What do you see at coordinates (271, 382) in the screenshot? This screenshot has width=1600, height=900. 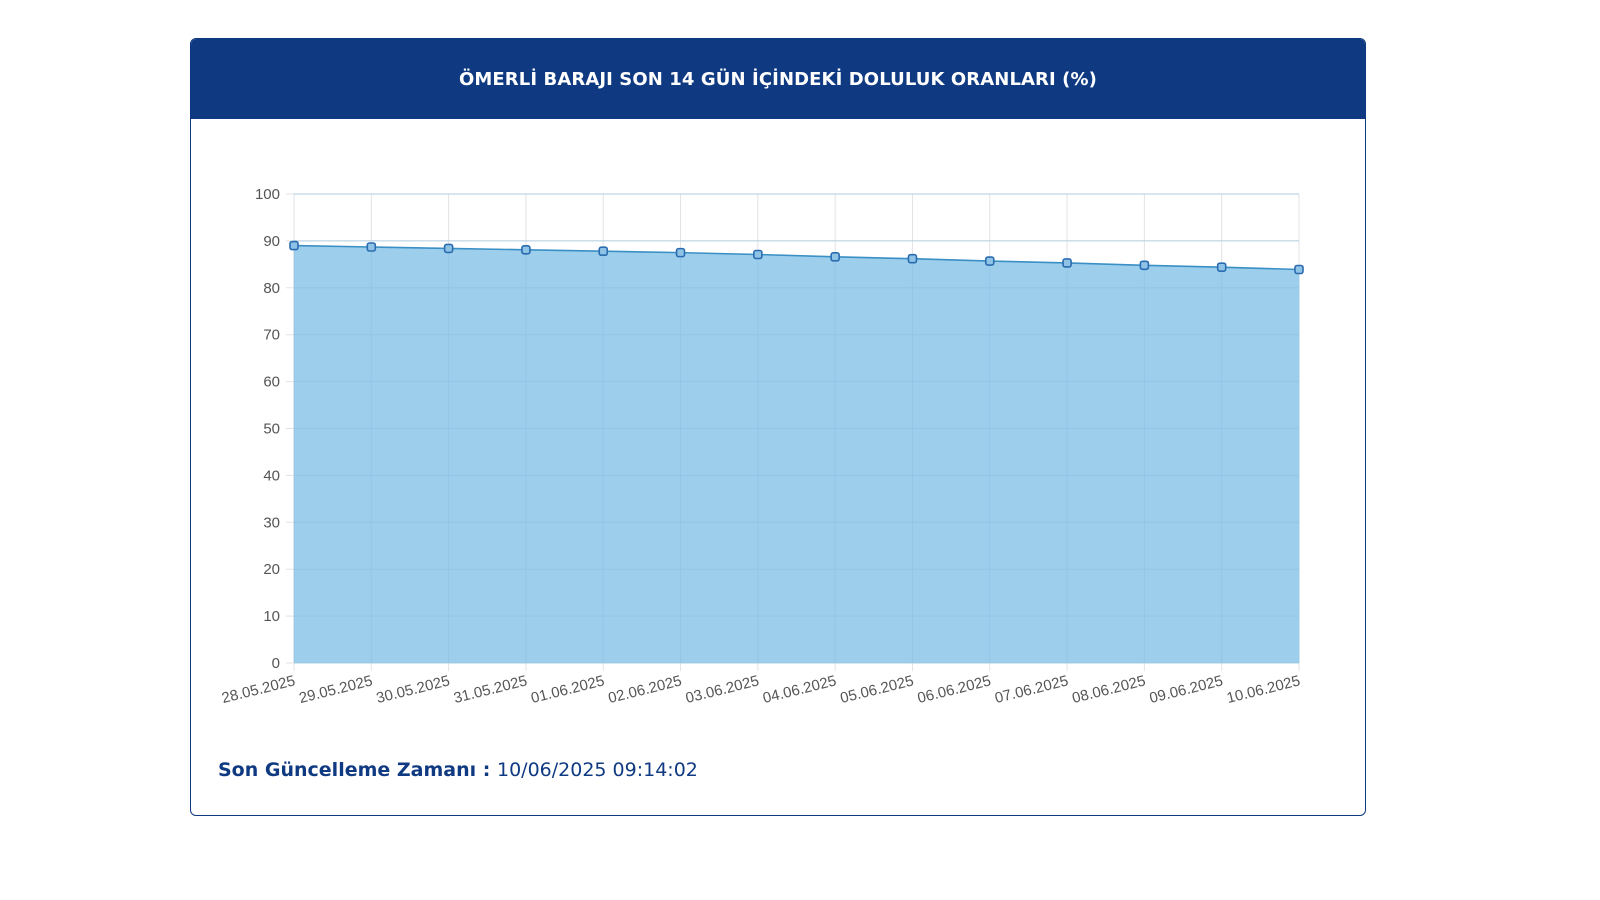 I see `y-tick-label: 60` at bounding box center [271, 382].